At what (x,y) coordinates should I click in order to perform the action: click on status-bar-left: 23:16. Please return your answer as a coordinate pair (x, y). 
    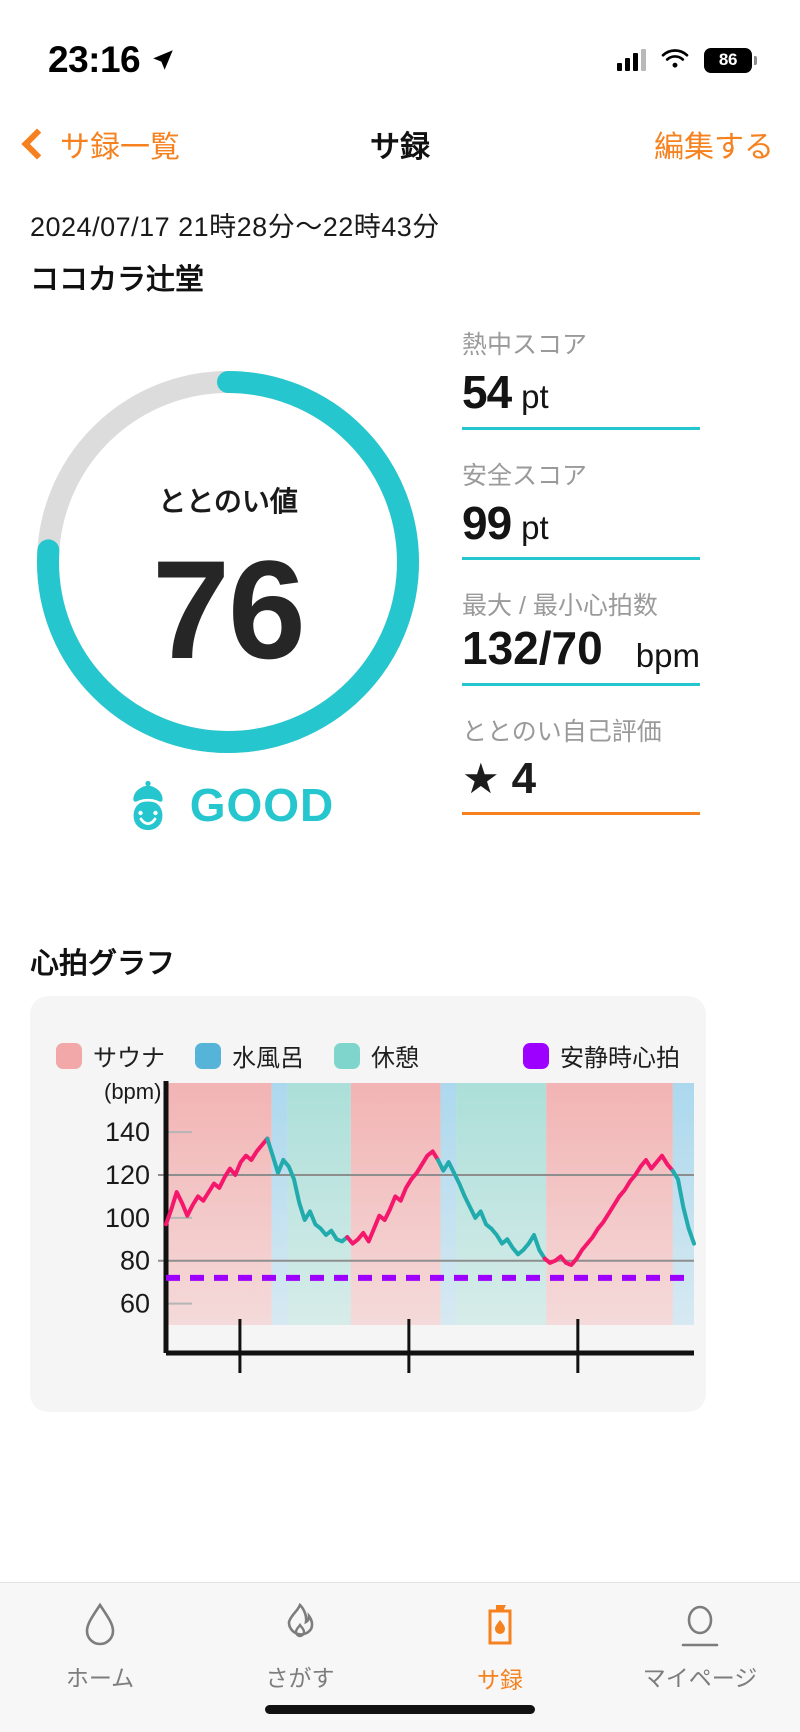
    Looking at the image, I should click on (112, 60).